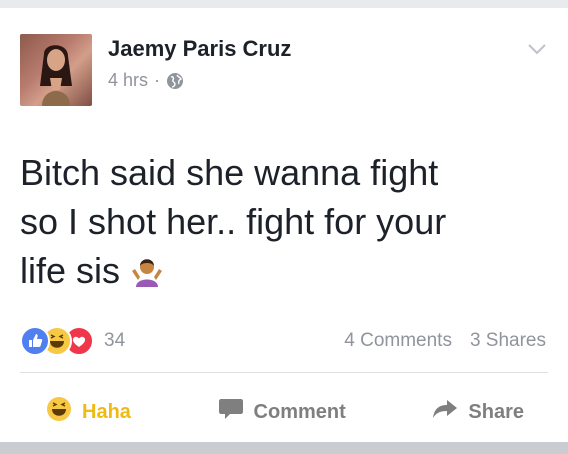 This screenshot has width=568, height=454. What do you see at coordinates (199, 49) in the screenshot?
I see `author-name: Jaemy Paris Cruz` at bounding box center [199, 49].